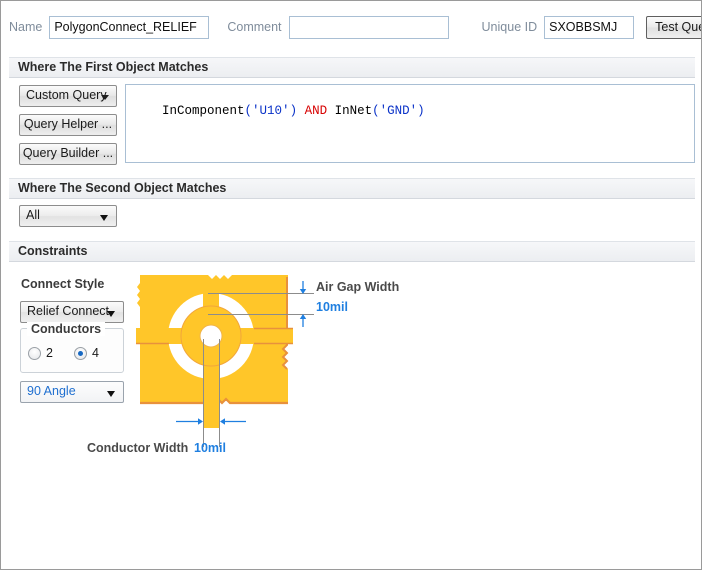 Image resolution: width=702 pixels, height=570 pixels. What do you see at coordinates (352, 67) in the screenshot?
I see `section-header-first-object: Where The First Object Matches` at bounding box center [352, 67].